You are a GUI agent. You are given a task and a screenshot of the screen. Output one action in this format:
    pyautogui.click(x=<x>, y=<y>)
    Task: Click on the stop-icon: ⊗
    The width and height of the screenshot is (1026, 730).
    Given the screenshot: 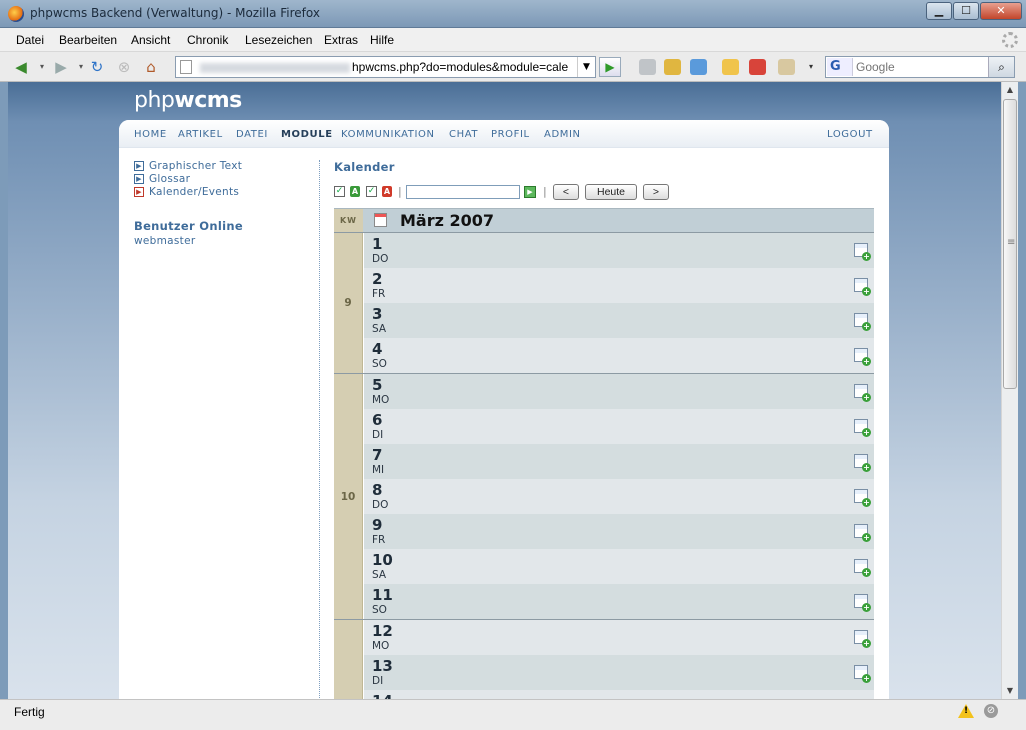 What is the action you would take?
    pyautogui.click(x=124, y=67)
    